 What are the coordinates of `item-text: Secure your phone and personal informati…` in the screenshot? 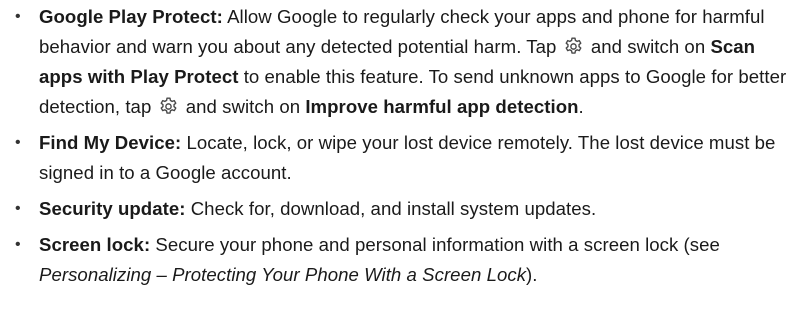 It's located at (435, 244).